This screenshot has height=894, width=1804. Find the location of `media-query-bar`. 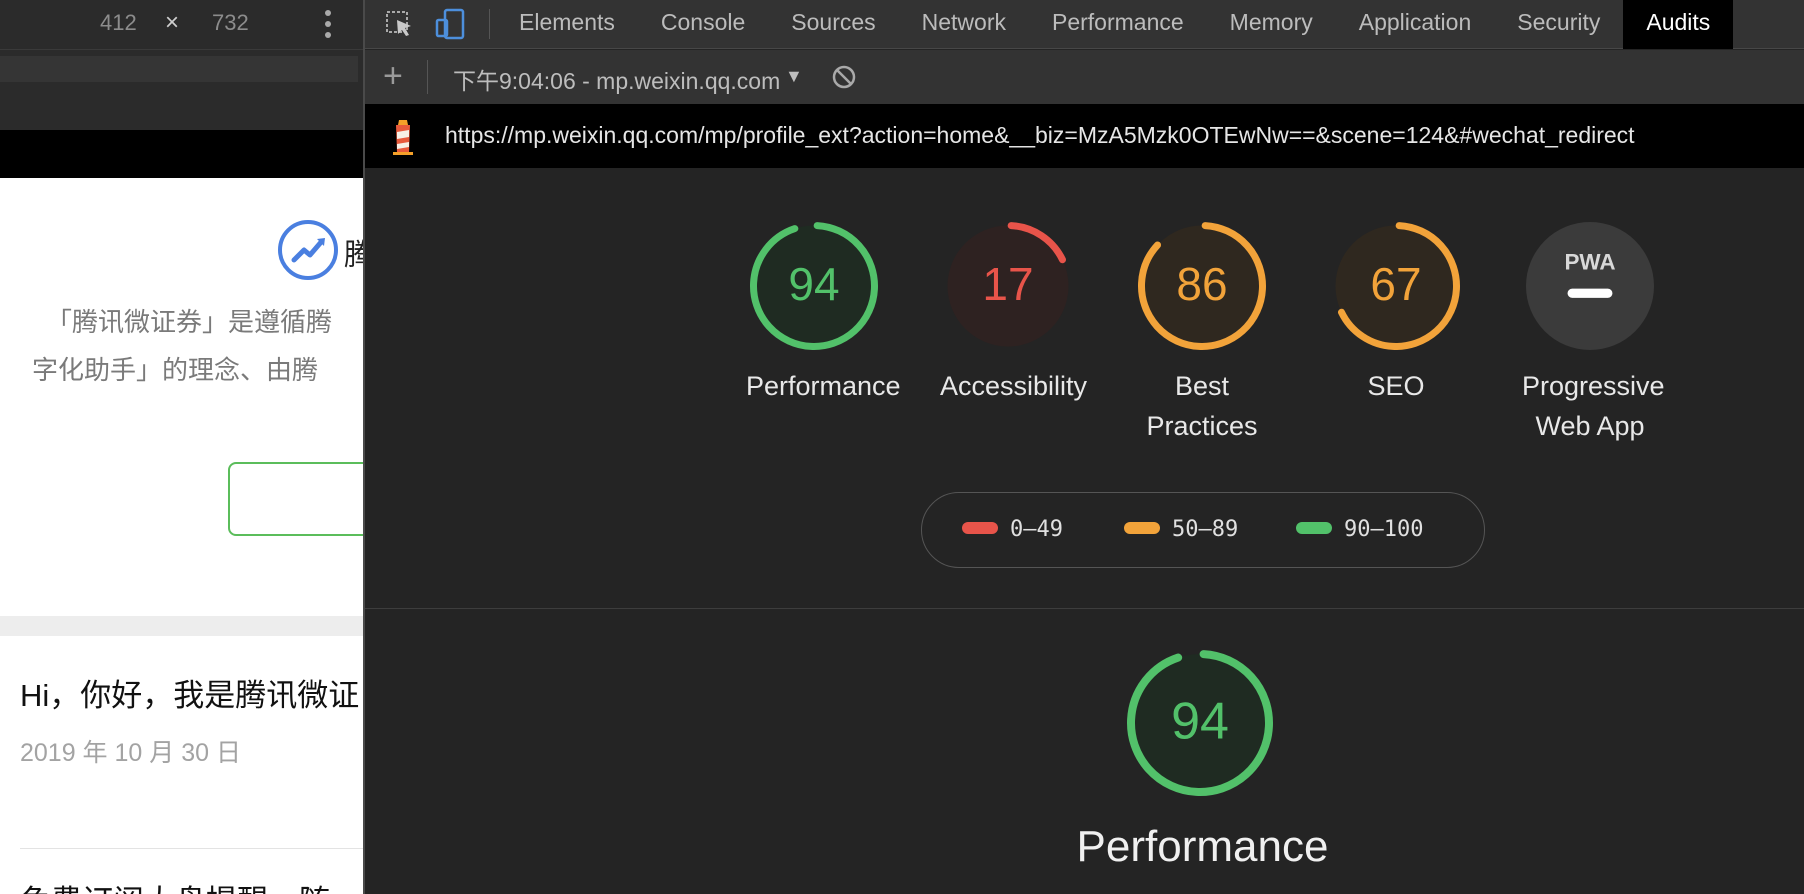

media-query-bar is located at coordinates (181, 69).